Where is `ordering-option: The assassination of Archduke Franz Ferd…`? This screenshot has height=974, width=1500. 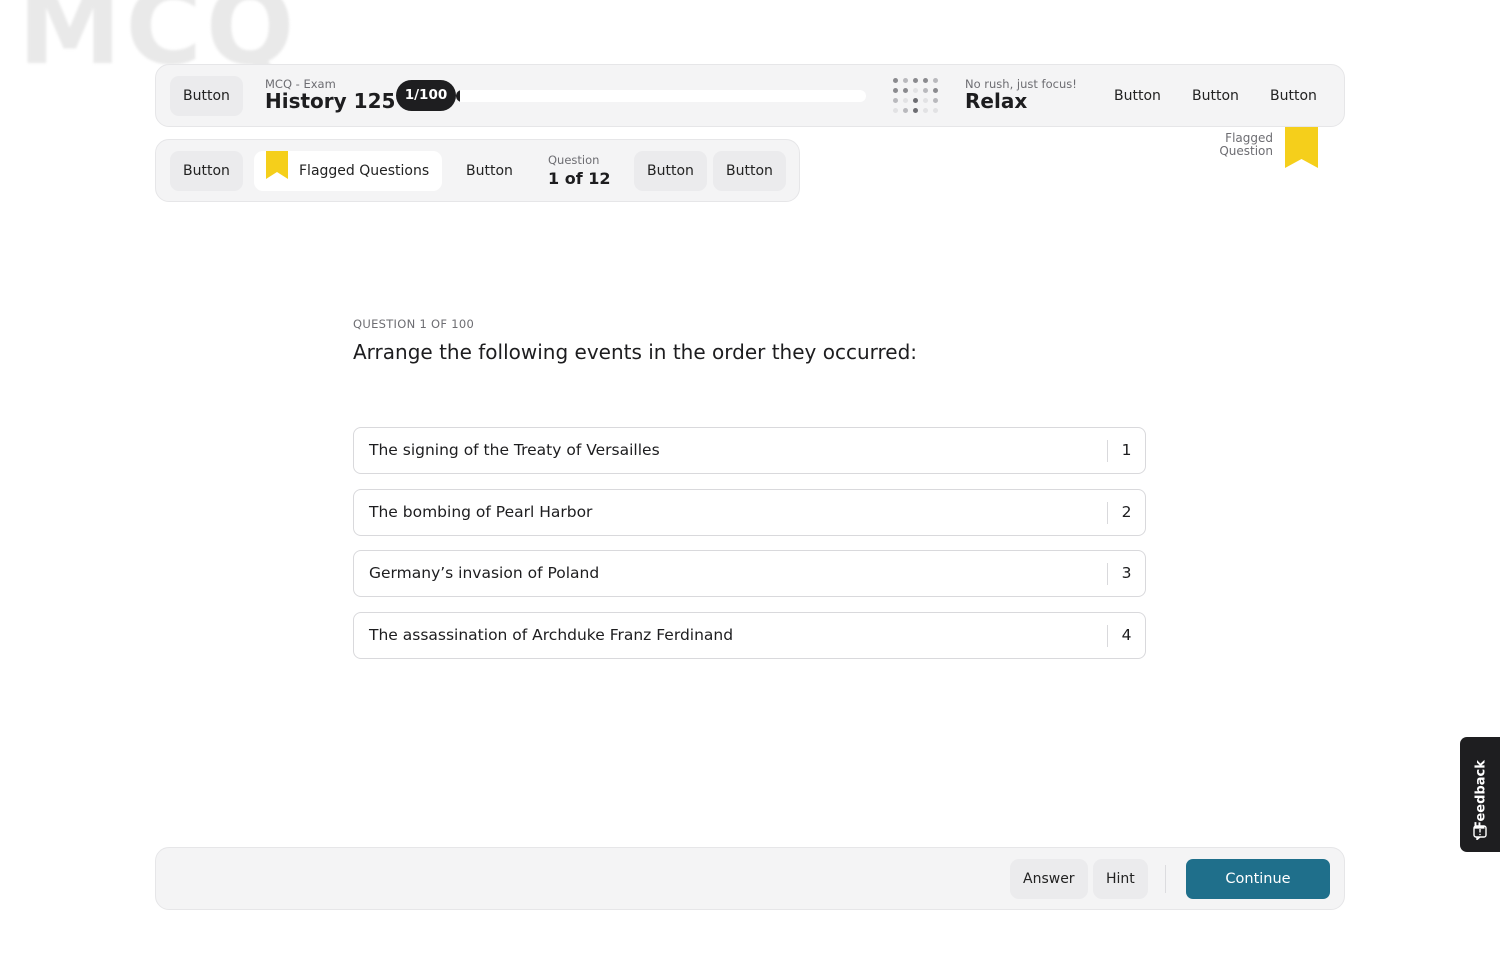
ordering-option: The assassination of Archduke Franz Ferd… is located at coordinates (749, 635).